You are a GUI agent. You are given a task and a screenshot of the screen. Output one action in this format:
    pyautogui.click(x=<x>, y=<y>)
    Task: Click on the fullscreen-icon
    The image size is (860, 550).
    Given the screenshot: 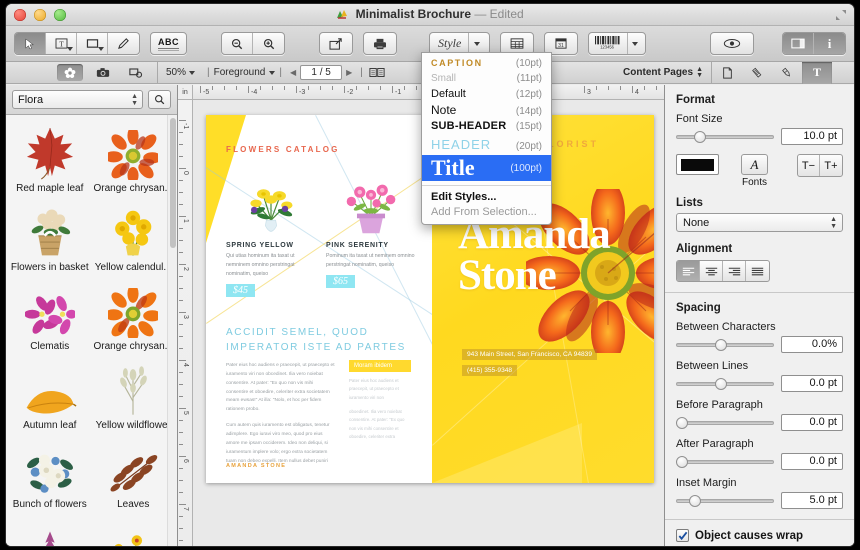 What is the action you would take?
    pyautogui.click(x=841, y=15)
    